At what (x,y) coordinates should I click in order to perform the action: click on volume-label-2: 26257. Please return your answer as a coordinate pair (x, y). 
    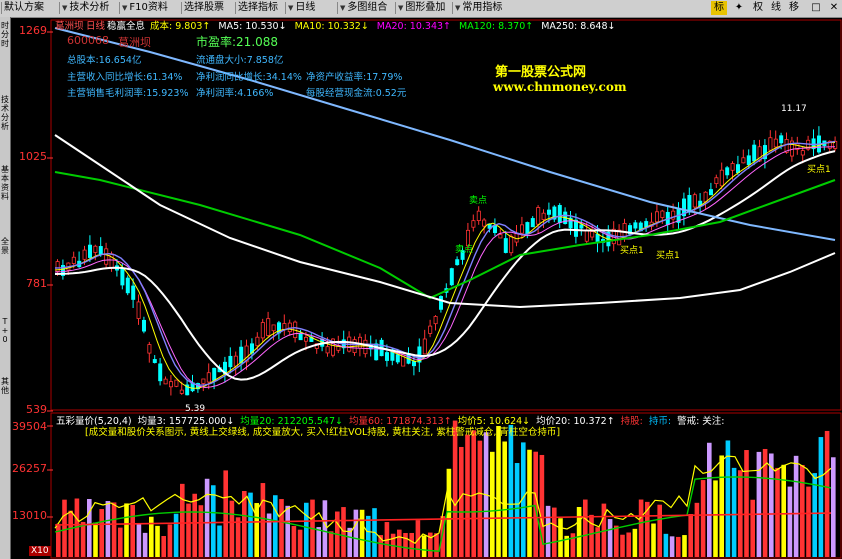
    Looking at the image, I should click on (29, 468).